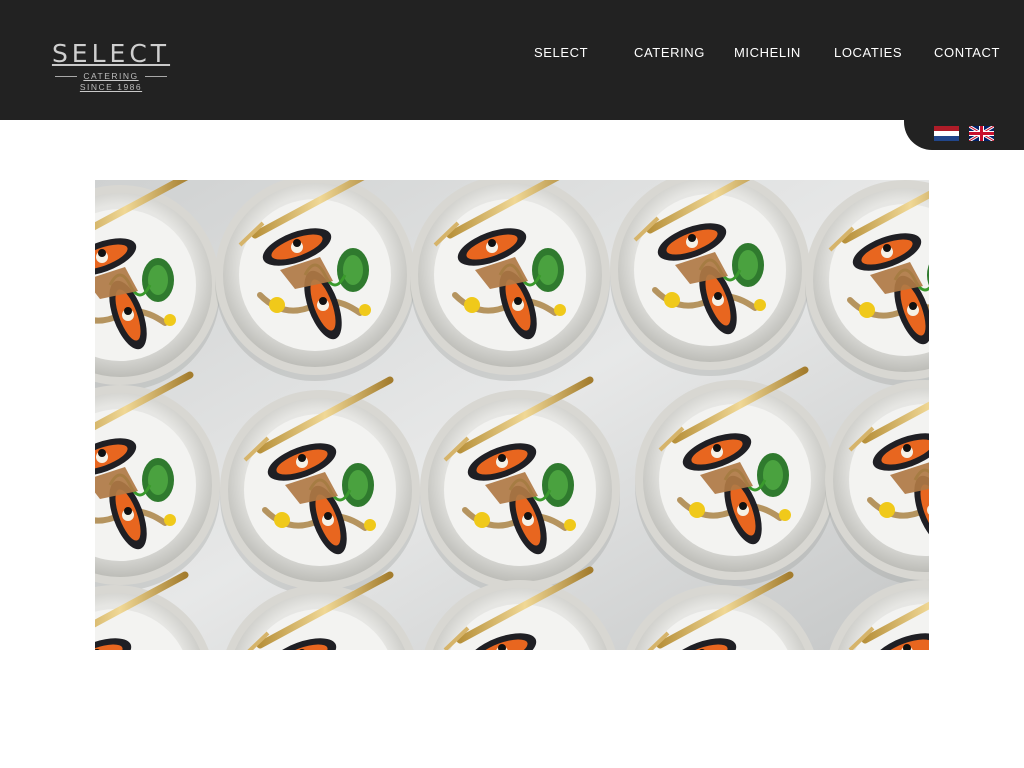 This screenshot has height=768, width=1024. I want to click on site-logo: SELECT CATERING SINCE 1986, so click(111, 67).